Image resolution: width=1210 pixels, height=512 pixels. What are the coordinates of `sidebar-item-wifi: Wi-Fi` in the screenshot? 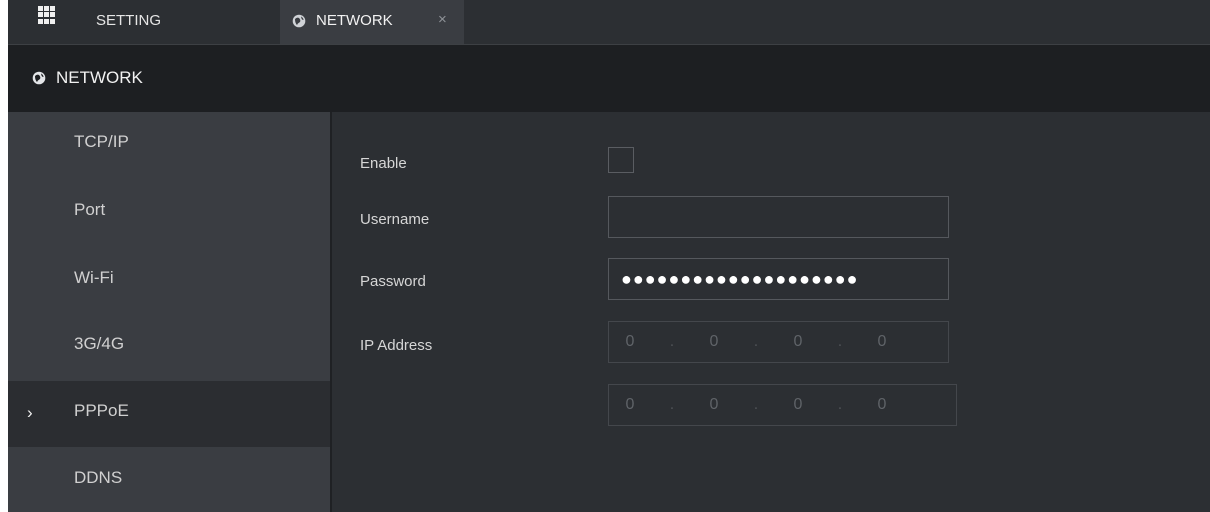 It's located at (169, 281).